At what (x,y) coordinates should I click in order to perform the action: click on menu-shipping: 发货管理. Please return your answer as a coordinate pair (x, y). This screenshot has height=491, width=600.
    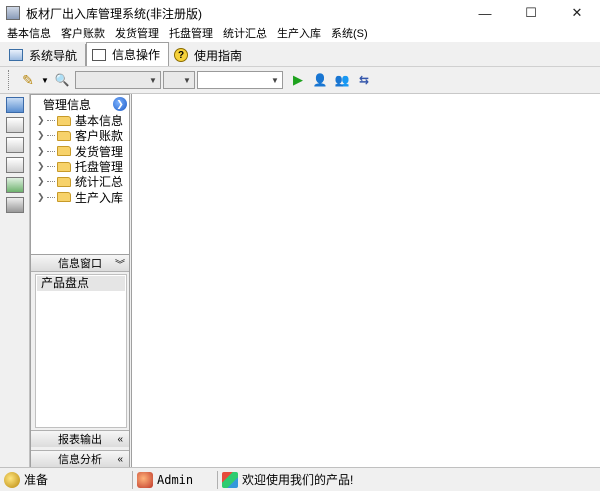
    Looking at the image, I should click on (139, 34).